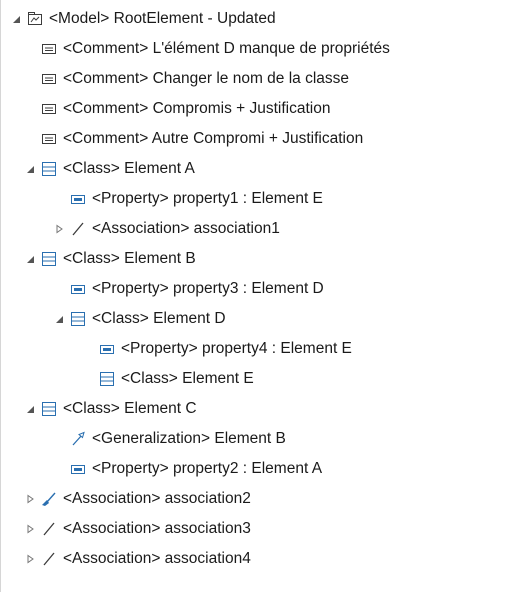 This screenshot has height=592, width=517. I want to click on model-icon, so click(35, 19).